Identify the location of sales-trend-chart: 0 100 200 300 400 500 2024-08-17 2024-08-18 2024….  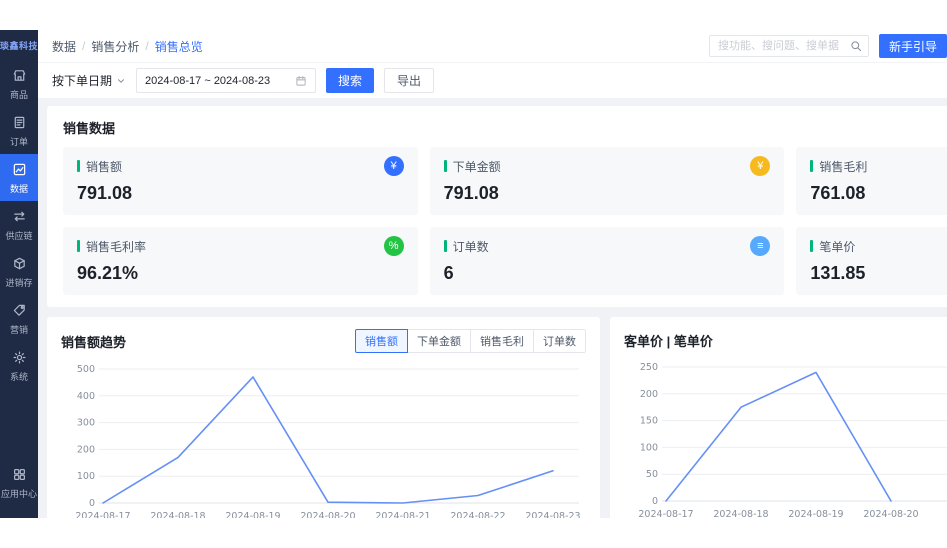
(327, 441).